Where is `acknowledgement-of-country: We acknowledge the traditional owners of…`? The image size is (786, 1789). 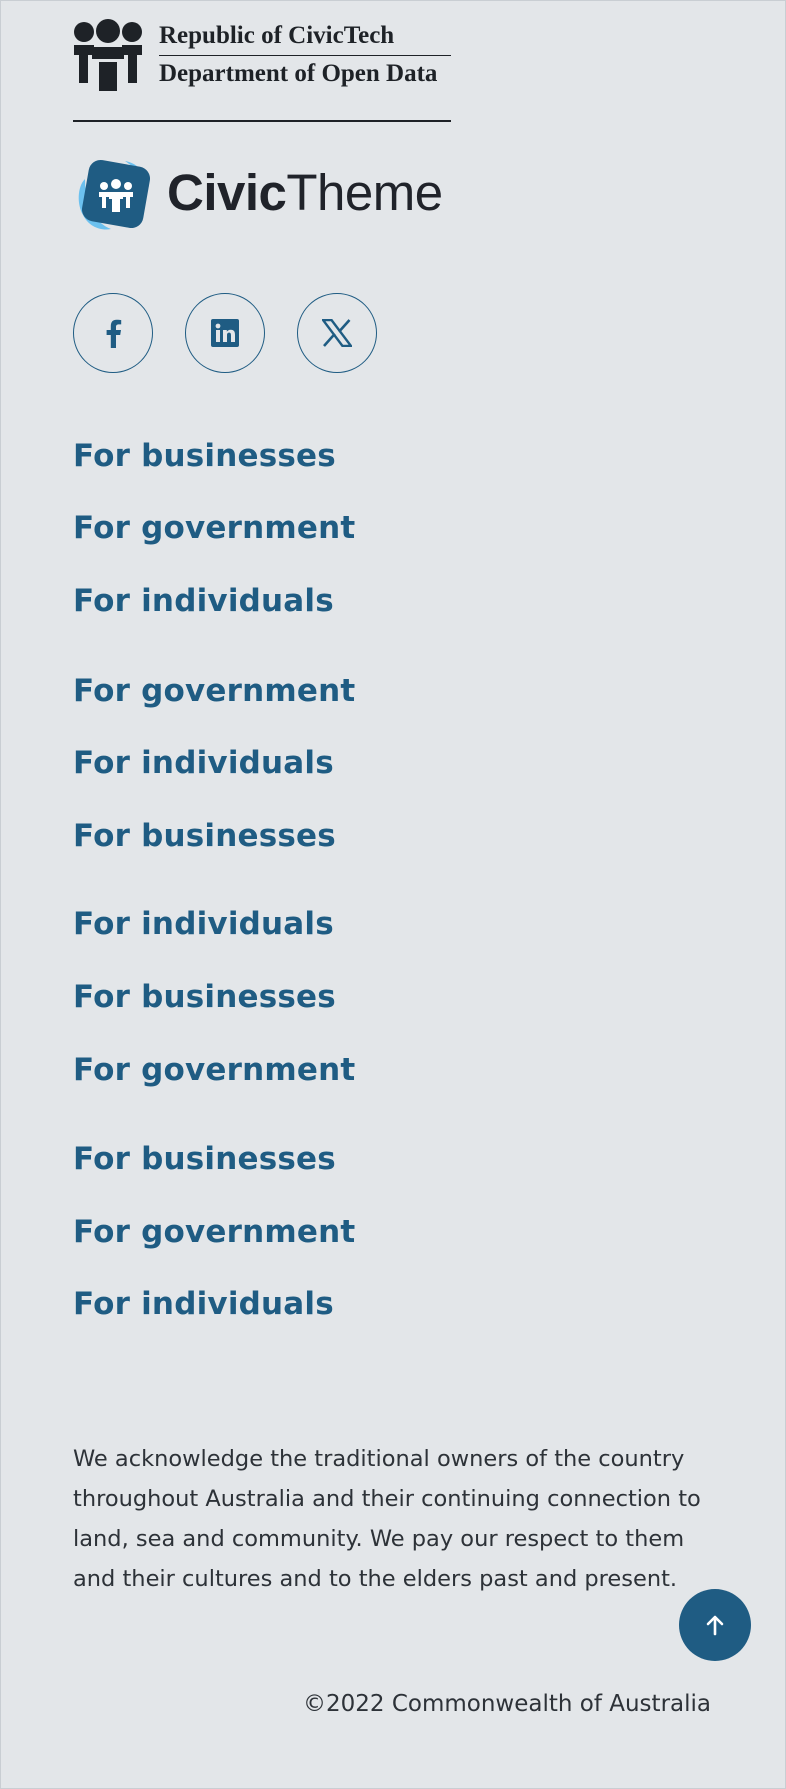
acknowledgement-of-country: We acknowledge the traditional owners of… is located at coordinates (387, 1519).